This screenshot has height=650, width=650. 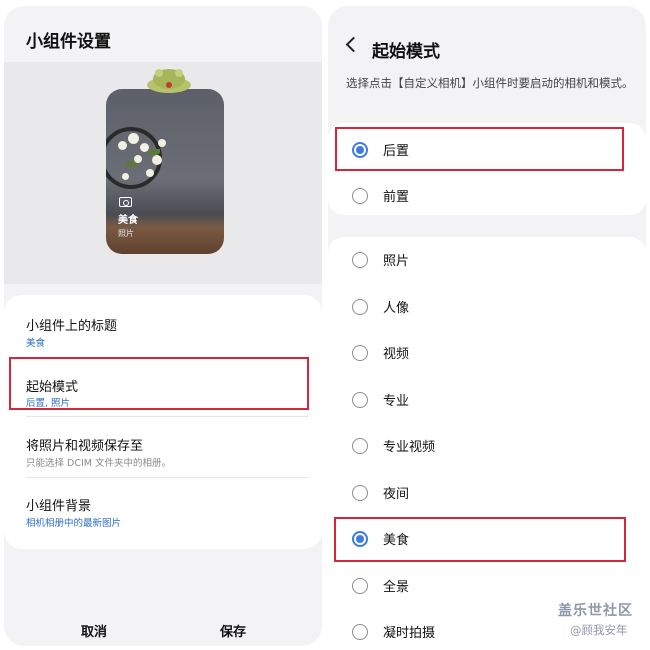 I want to click on back-arrow-icon, so click(x=353, y=44).